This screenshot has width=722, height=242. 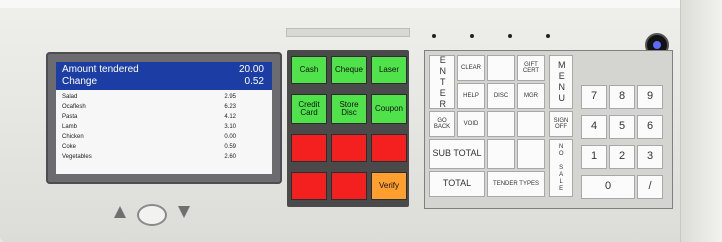 I want to click on sign-off-button: SIGN OFF, so click(x=561, y=124).